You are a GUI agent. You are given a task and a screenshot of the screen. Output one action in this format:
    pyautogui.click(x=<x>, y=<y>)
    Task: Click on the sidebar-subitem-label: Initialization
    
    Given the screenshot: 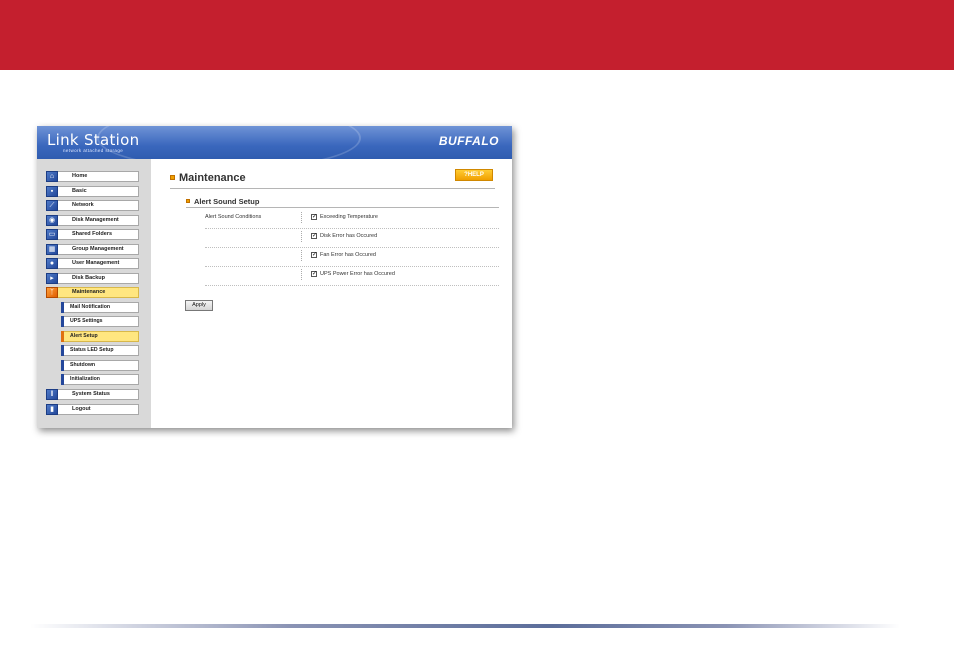 What is the action you would take?
    pyautogui.click(x=85, y=379)
    